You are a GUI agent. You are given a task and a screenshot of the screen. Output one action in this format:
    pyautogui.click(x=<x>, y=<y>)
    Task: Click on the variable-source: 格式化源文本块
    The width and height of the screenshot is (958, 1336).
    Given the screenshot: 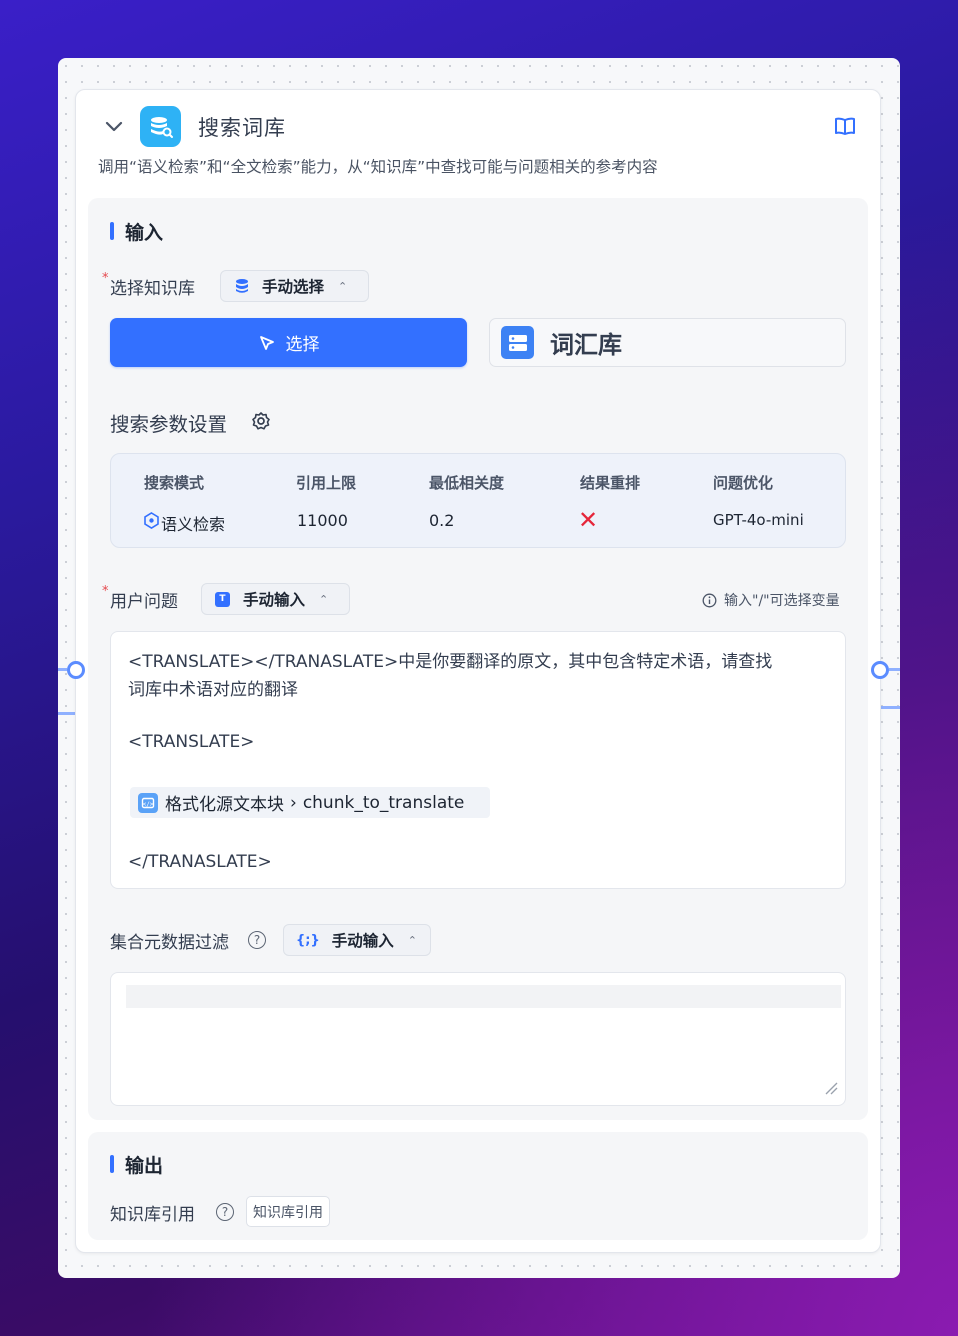 What is the action you would take?
    pyautogui.click(x=224, y=805)
    